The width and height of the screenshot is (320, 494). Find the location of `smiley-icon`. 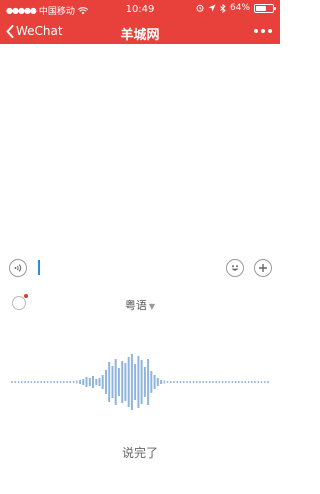

smiley-icon is located at coordinates (235, 268).